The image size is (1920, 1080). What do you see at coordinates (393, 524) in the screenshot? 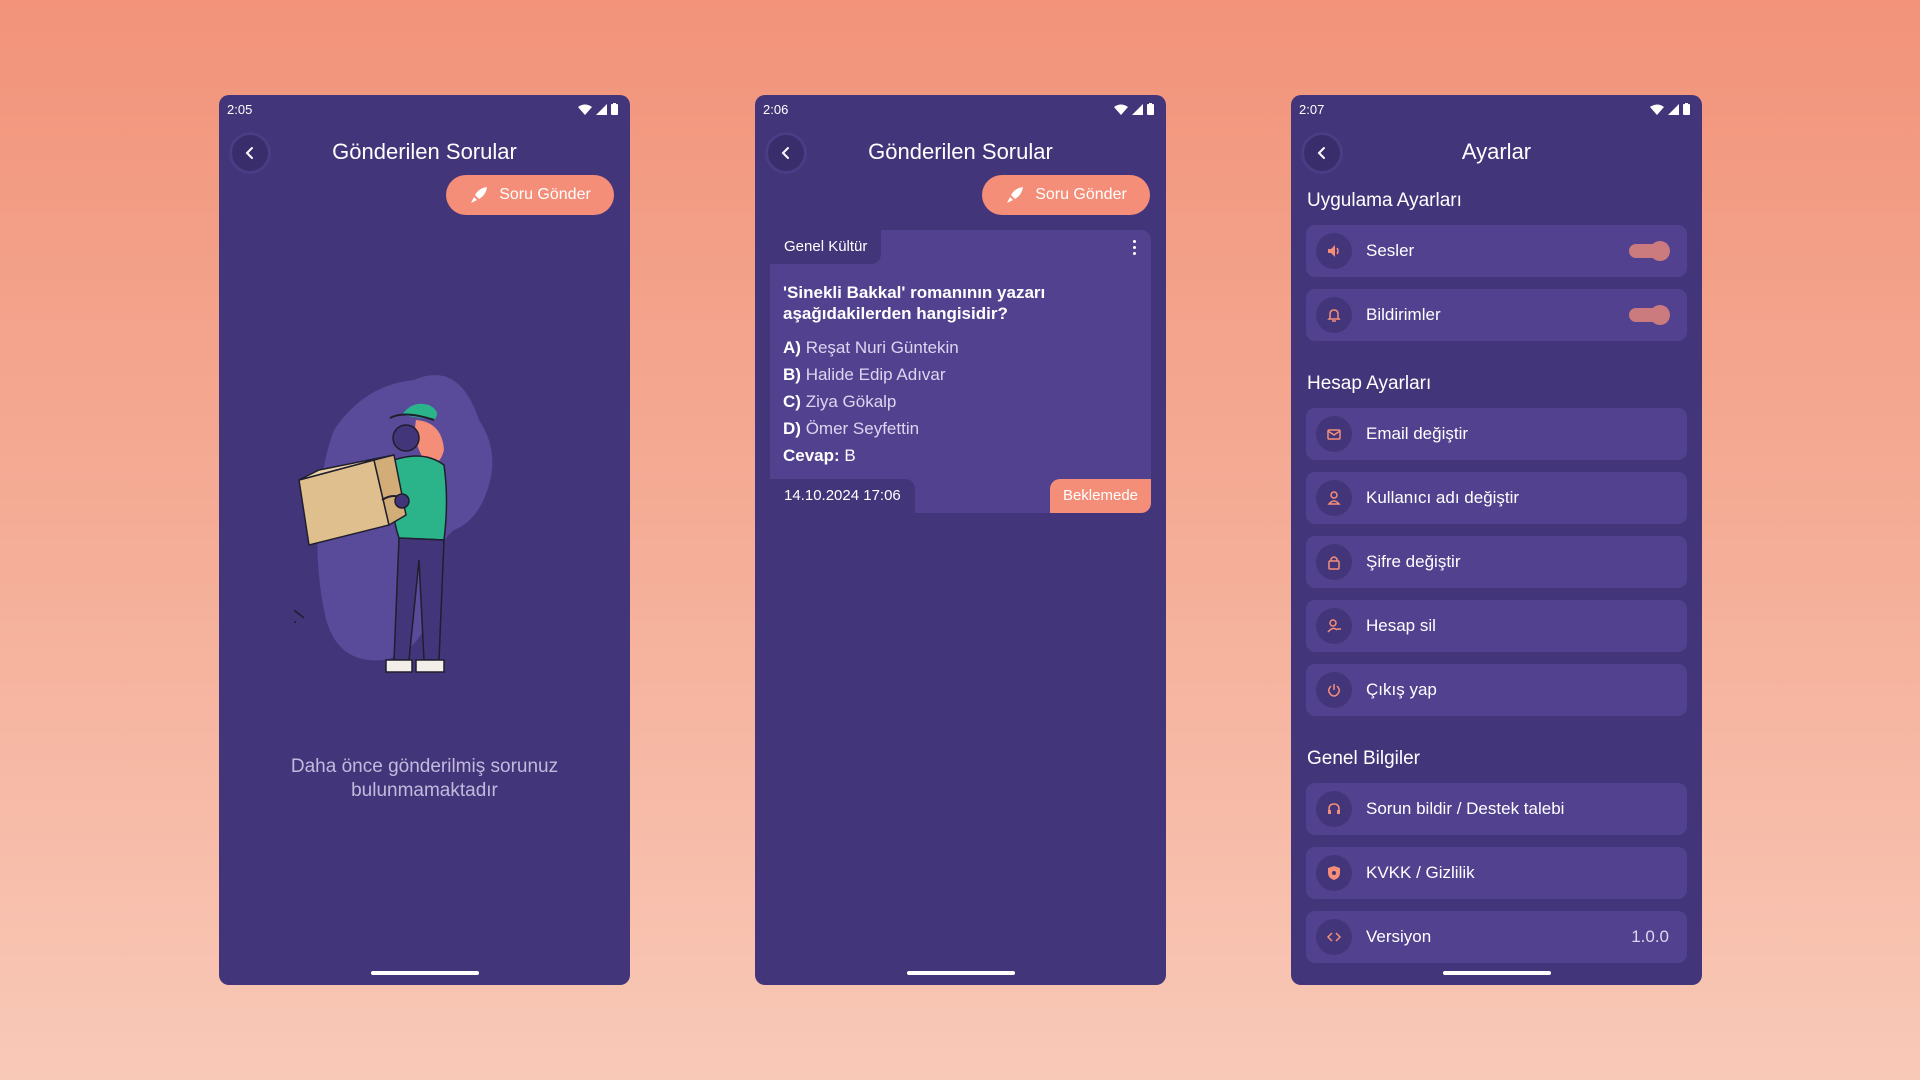
I see `delivery-person-illustration` at bounding box center [393, 524].